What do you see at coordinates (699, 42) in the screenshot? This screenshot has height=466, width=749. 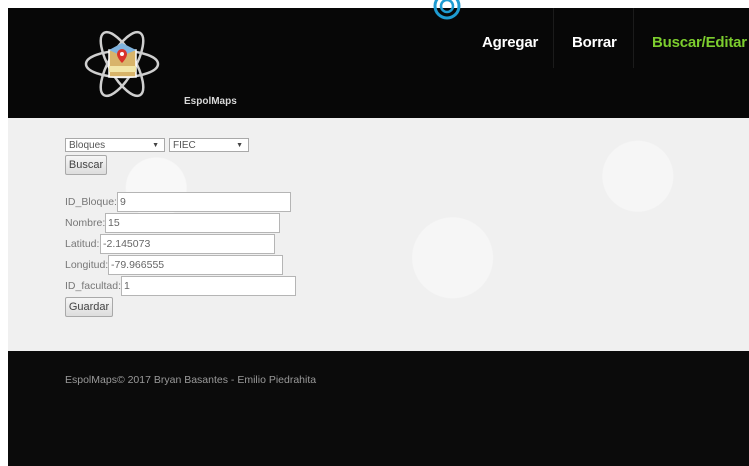 I see `nav-buscar-editar-link: Buscar/Editar` at bounding box center [699, 42].